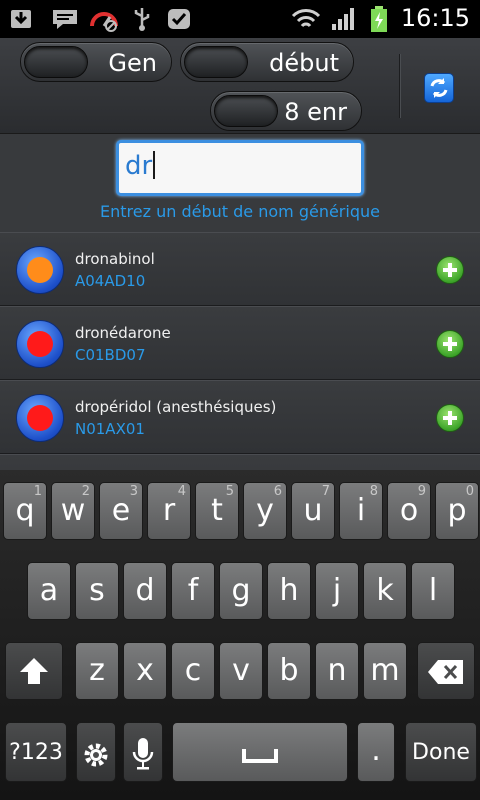 The width and height of the screenshot is (480, 800). I want to click on refresh-icon, so click(439, 88).